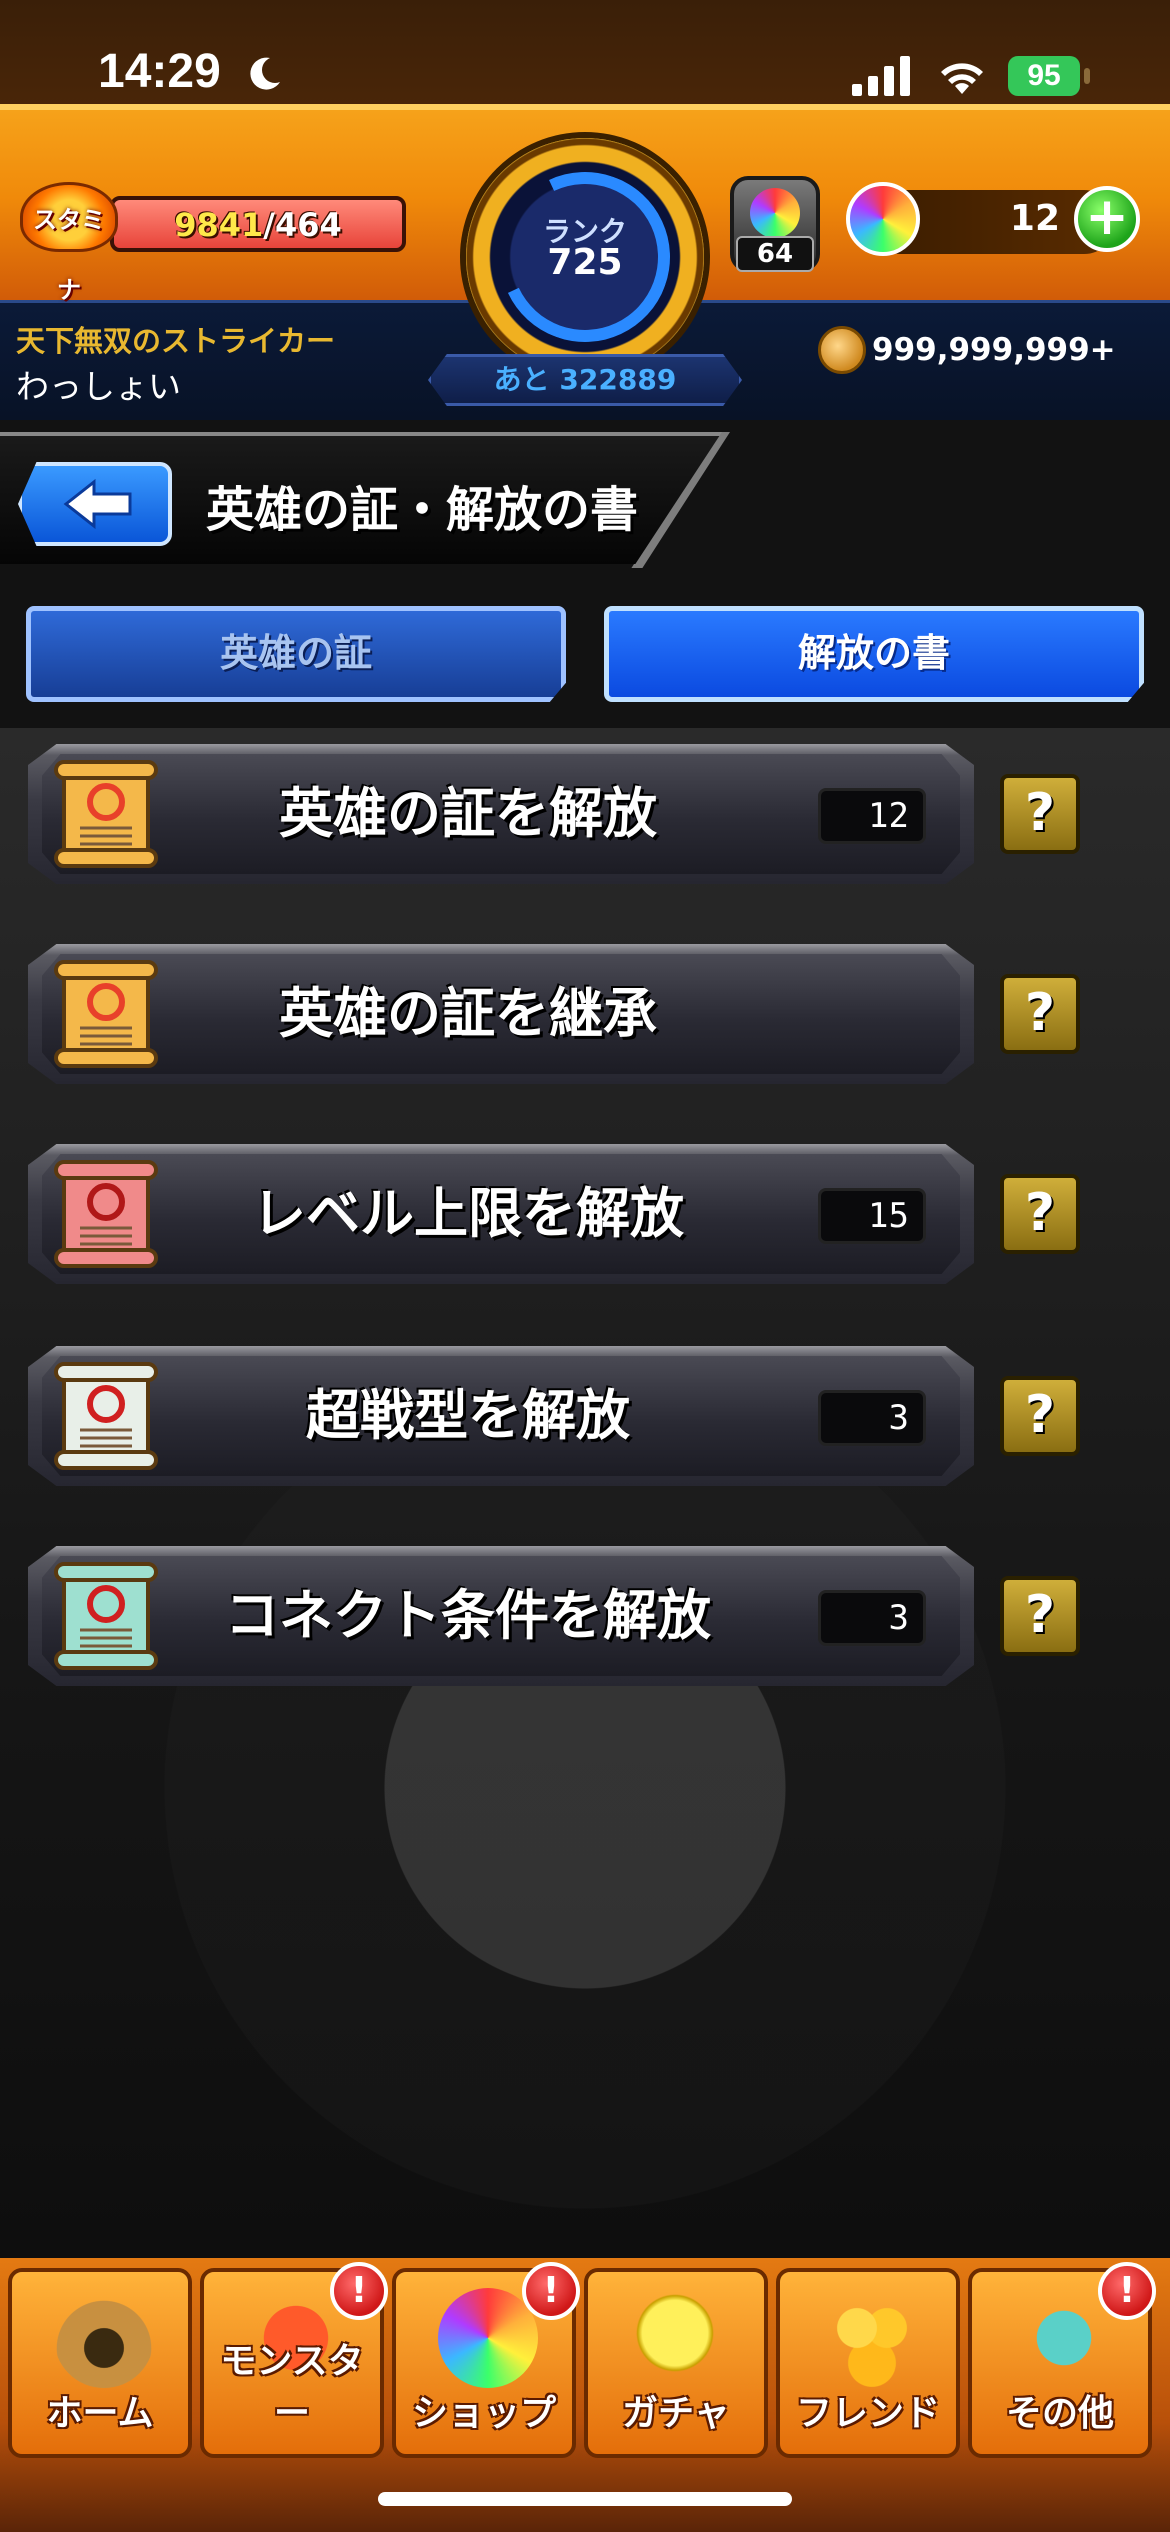  What do you see at coordinates (1064, 2338) in the screenshot?
I see `other-icon` at bounding box center [1064, 2338].